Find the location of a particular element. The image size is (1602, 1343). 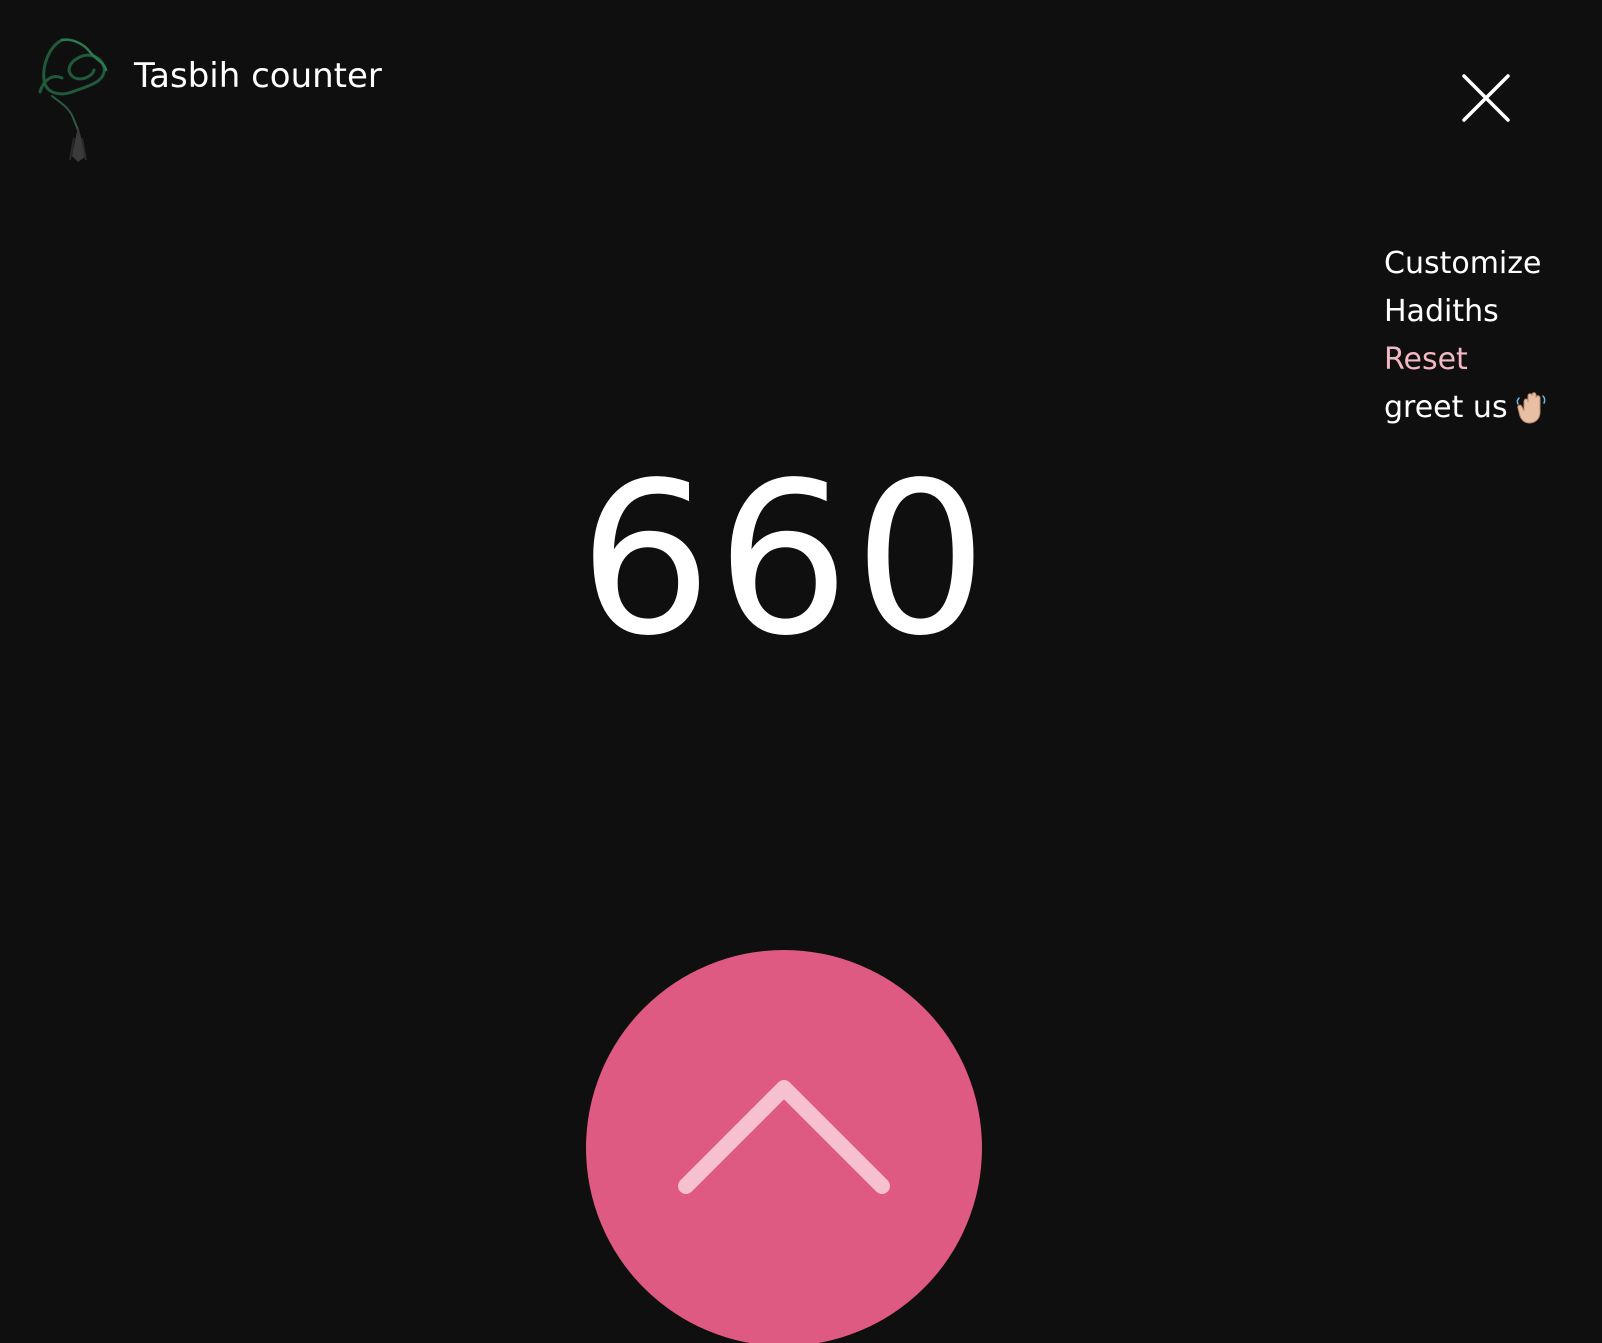

menu-reset: Reset is located at coordinates (1465, 360).